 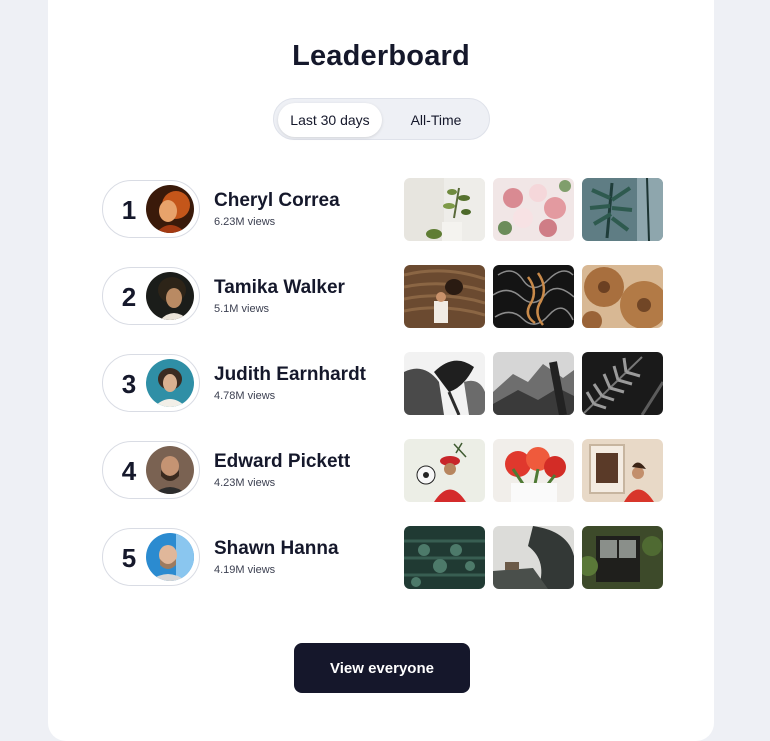 What do you see at coordinates (279, 288) in the screenshot?
I see `user-name: Tamika Walker` at bounding box center [279, 288].